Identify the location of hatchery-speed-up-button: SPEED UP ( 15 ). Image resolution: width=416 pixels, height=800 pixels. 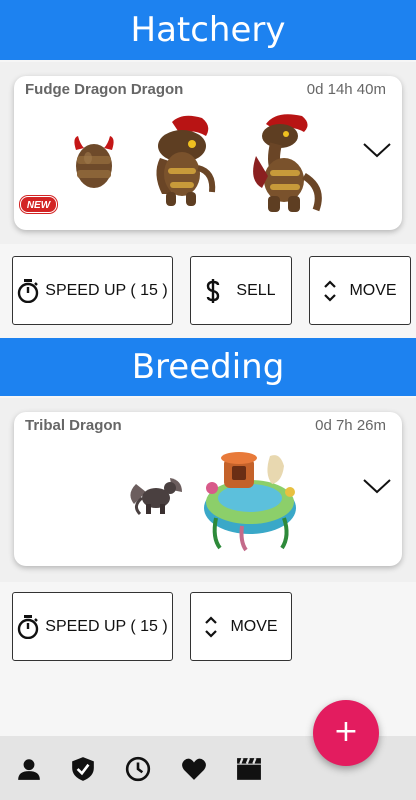
(92, 290).